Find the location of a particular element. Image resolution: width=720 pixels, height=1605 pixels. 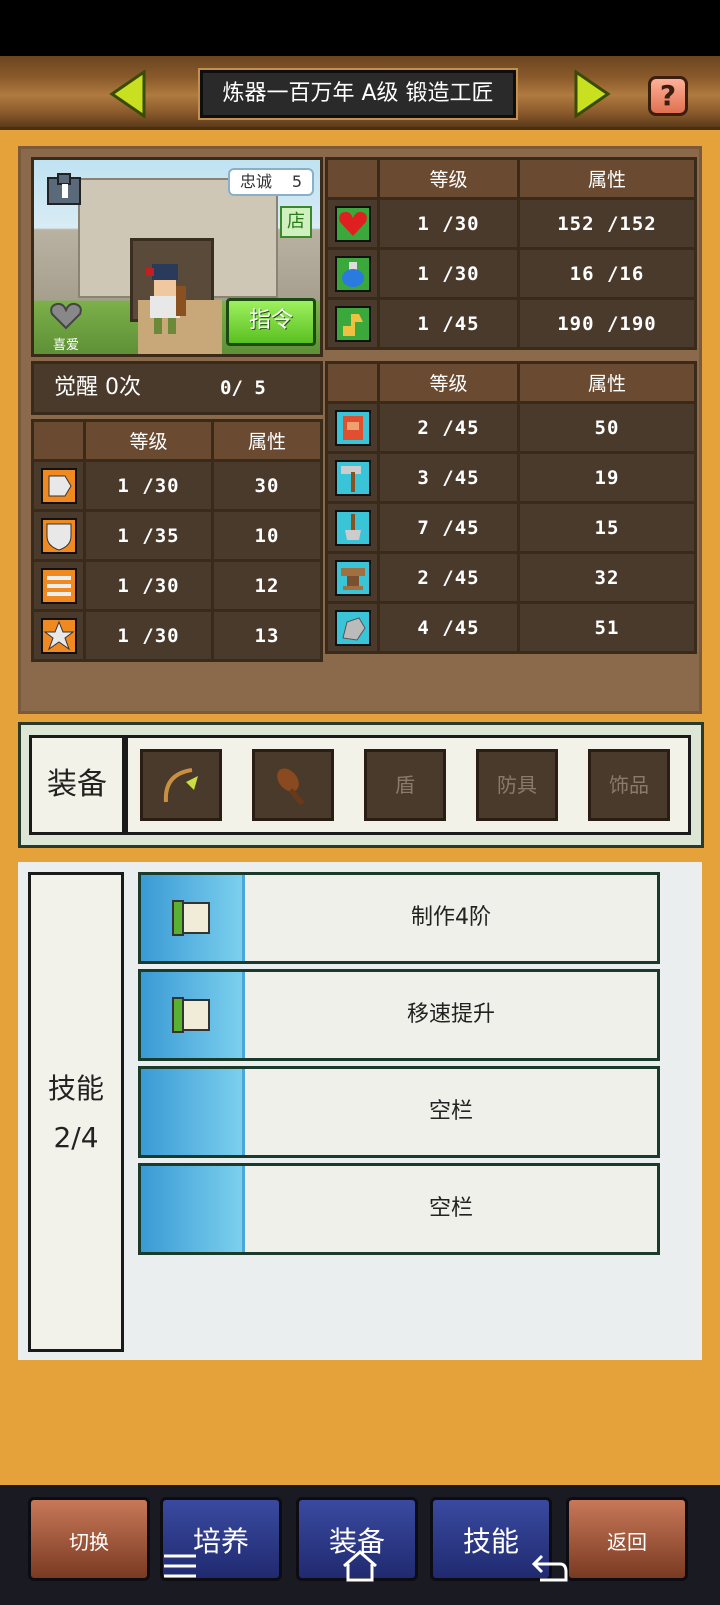

help-button: ? is located at coordinates (668, 96).